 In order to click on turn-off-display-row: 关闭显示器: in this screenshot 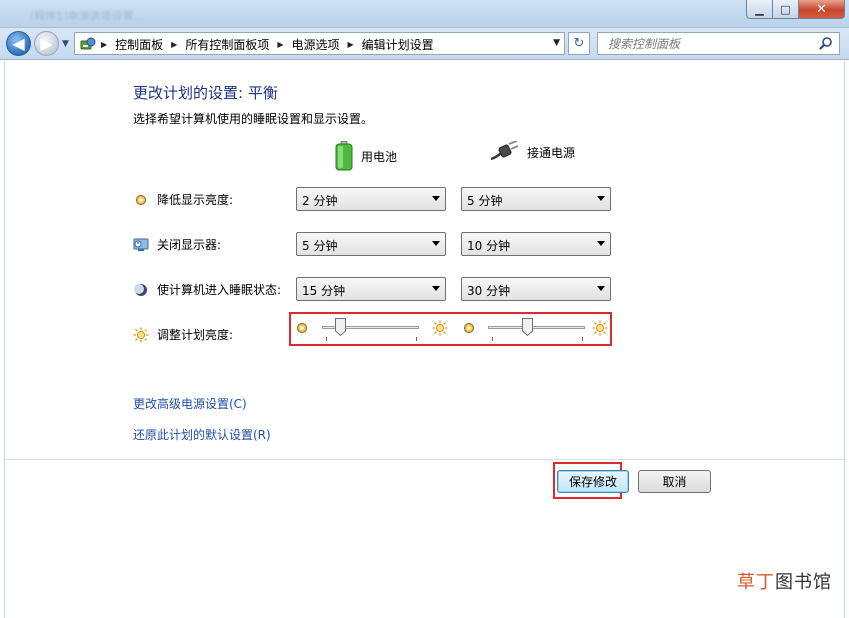, I will do `click(177, 244)`.